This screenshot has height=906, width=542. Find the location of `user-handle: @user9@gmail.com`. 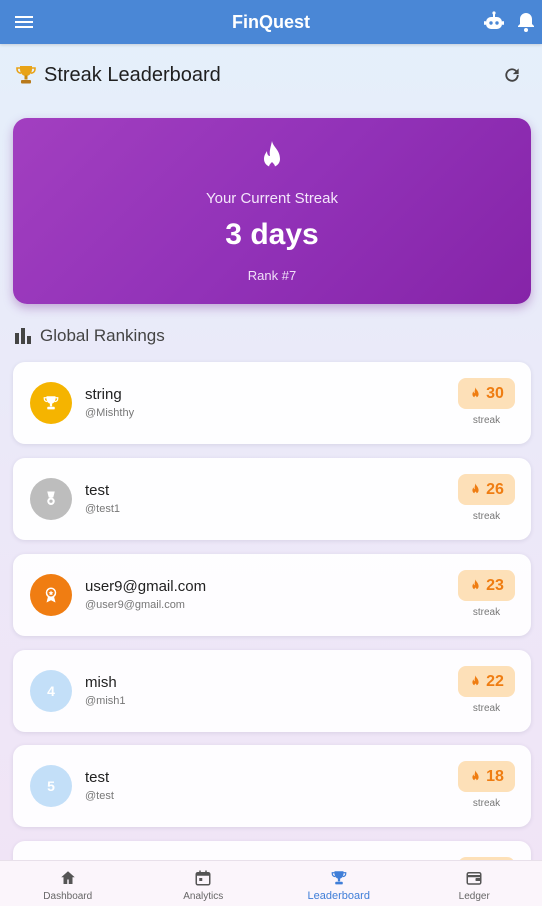

user-handle: @user9@gmail.com is located at coordinates (135, 605).